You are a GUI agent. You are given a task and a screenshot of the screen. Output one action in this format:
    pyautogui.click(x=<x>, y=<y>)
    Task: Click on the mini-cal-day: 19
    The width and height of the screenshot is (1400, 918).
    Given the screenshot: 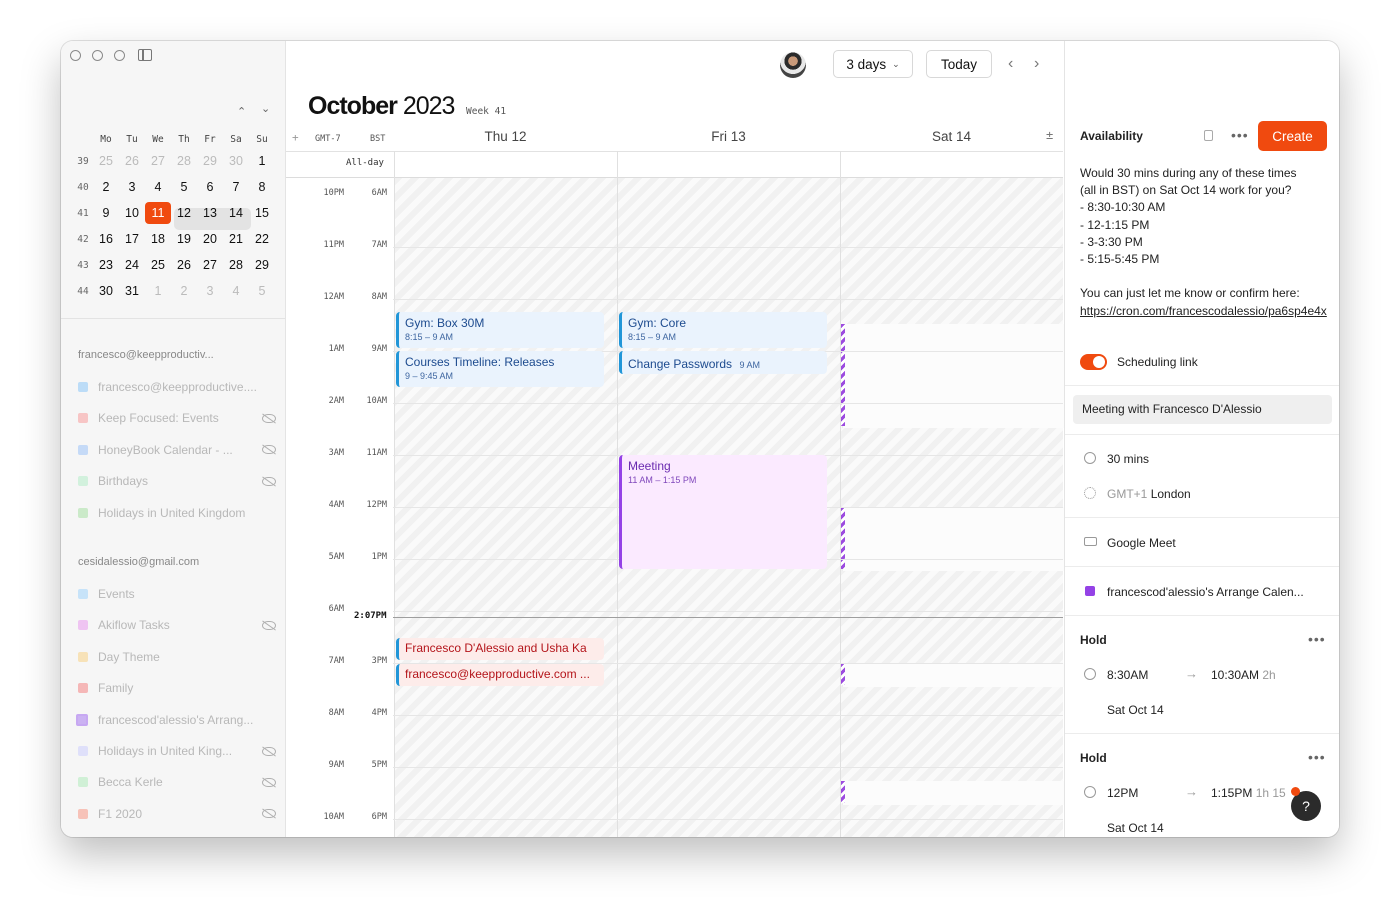 What is the action you would take?
    pyautogui.click(x=184, y=239)
    